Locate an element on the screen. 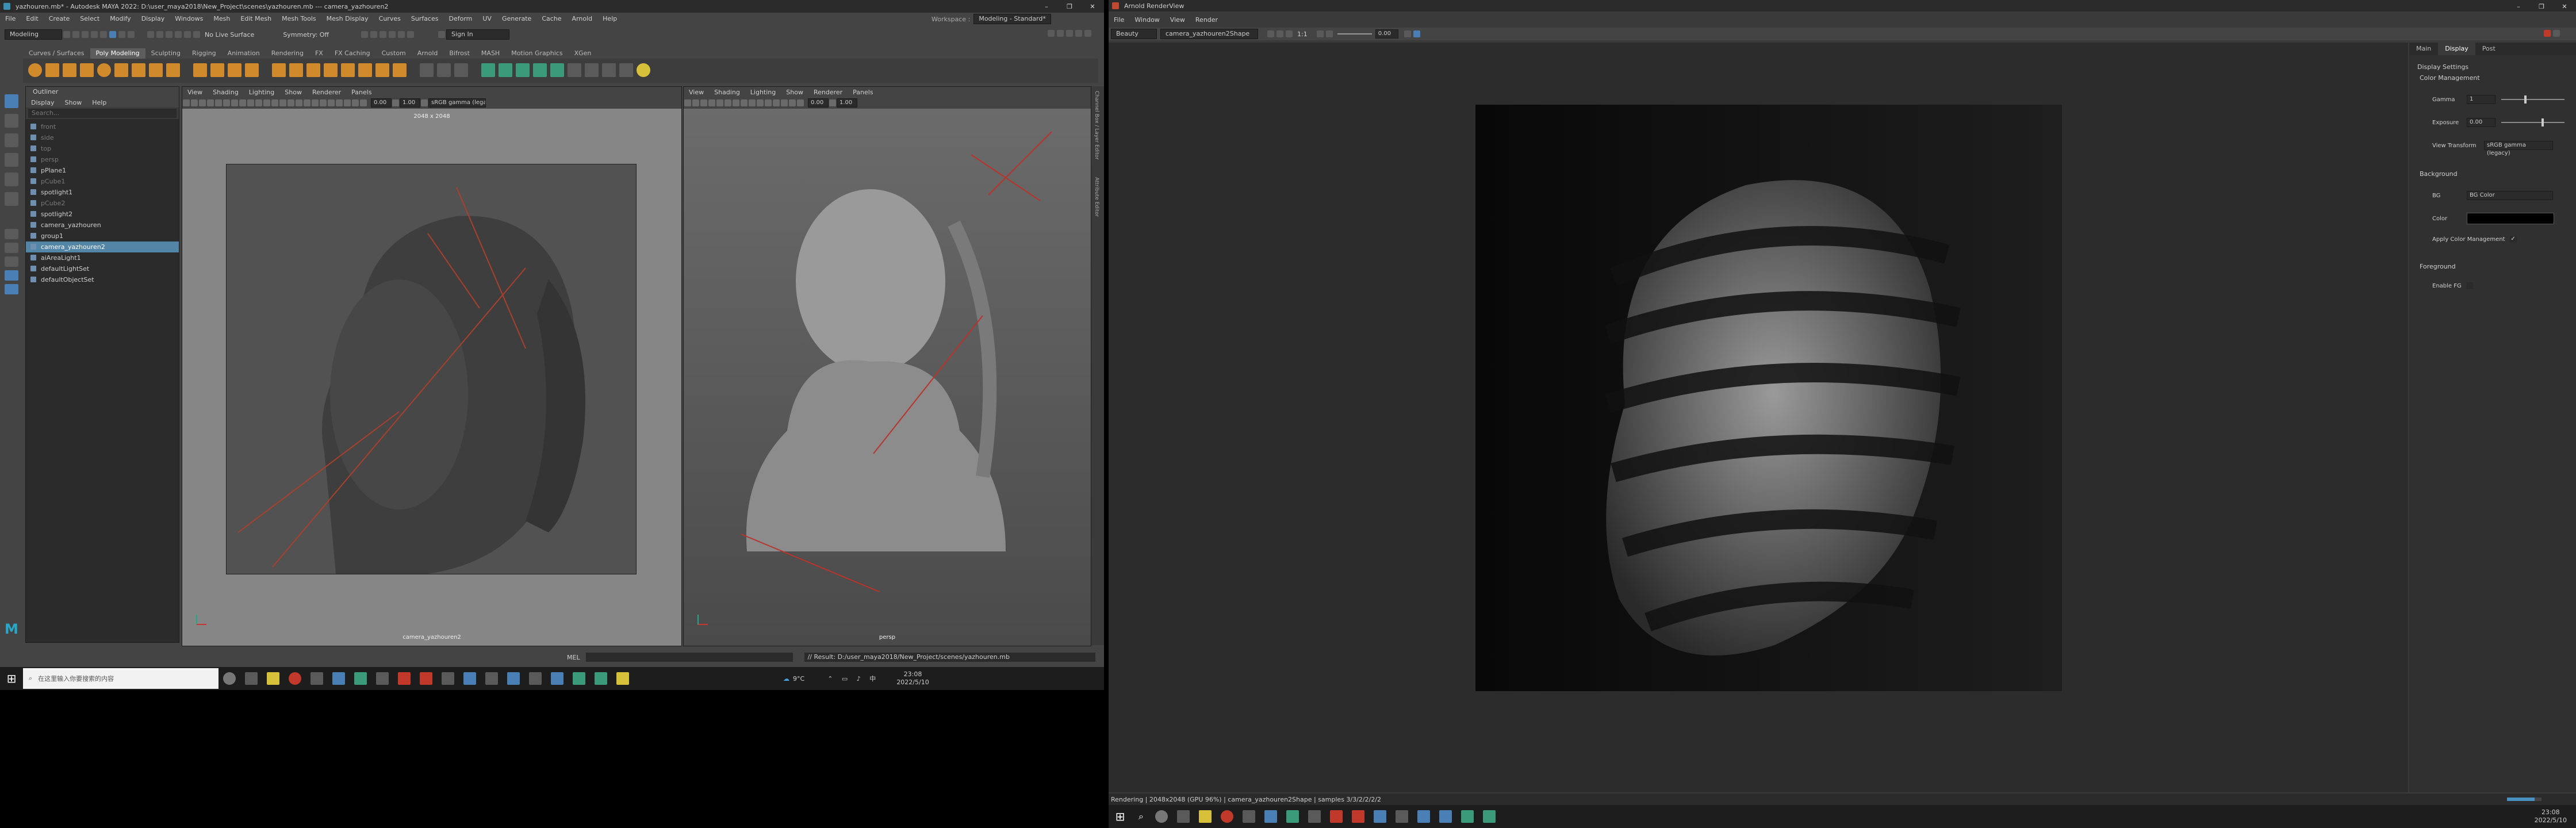 The image size is (2576, 828). select-tool-icon is located at coordinates (11, 101).